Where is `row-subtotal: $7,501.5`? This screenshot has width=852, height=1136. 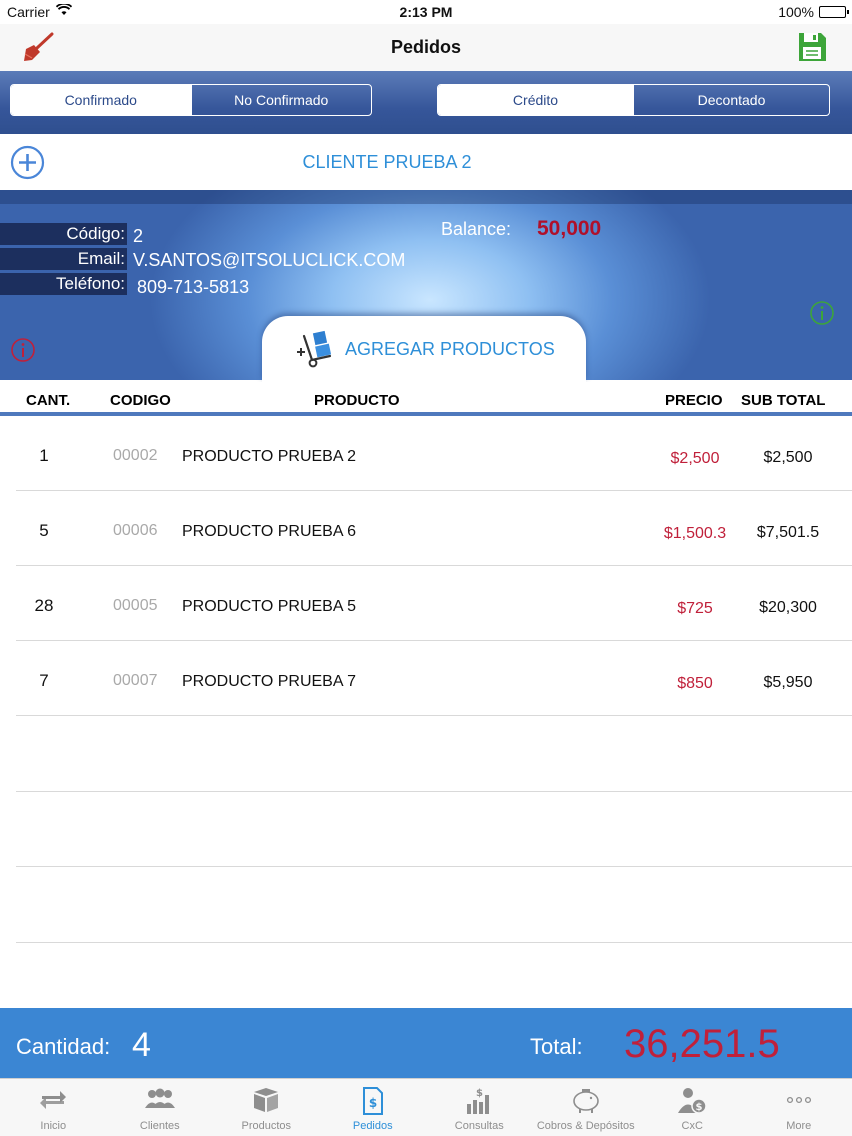 row-subtotal: $7,501.5 is located at coordinates (788, 532).